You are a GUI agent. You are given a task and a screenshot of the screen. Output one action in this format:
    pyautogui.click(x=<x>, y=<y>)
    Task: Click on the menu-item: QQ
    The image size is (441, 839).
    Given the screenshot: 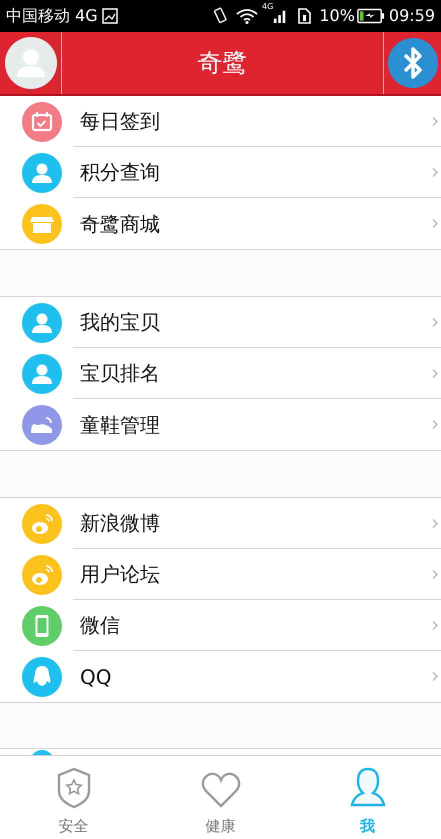 What is the action you would take?
    pyautogui.click(x=220, y=676)
    